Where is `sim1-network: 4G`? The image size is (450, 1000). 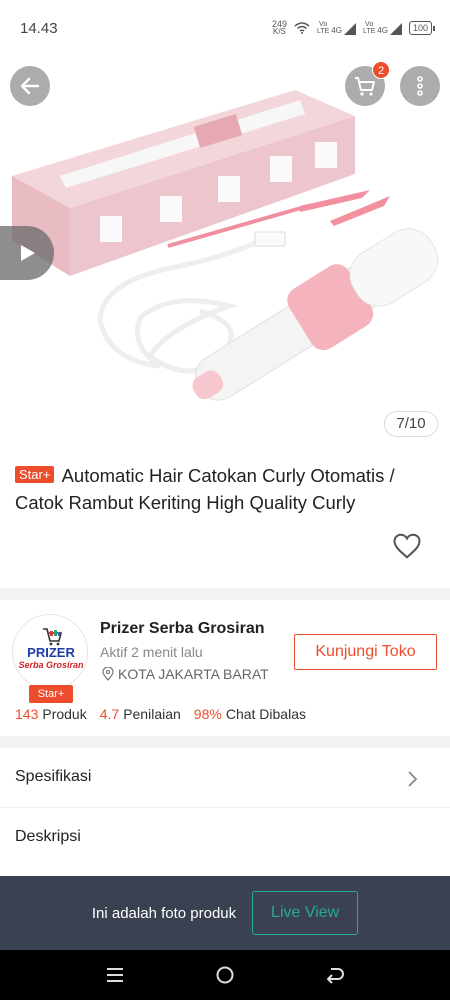
sim1-network: 4G is located at coordinates (336, 30).